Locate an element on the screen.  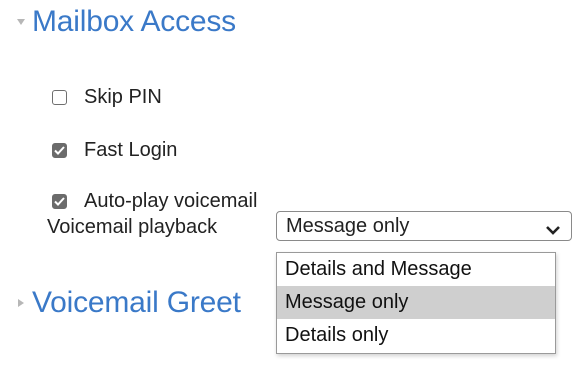
auto-play-row: Auto-play voicemail is located at coordinates (154, 201).